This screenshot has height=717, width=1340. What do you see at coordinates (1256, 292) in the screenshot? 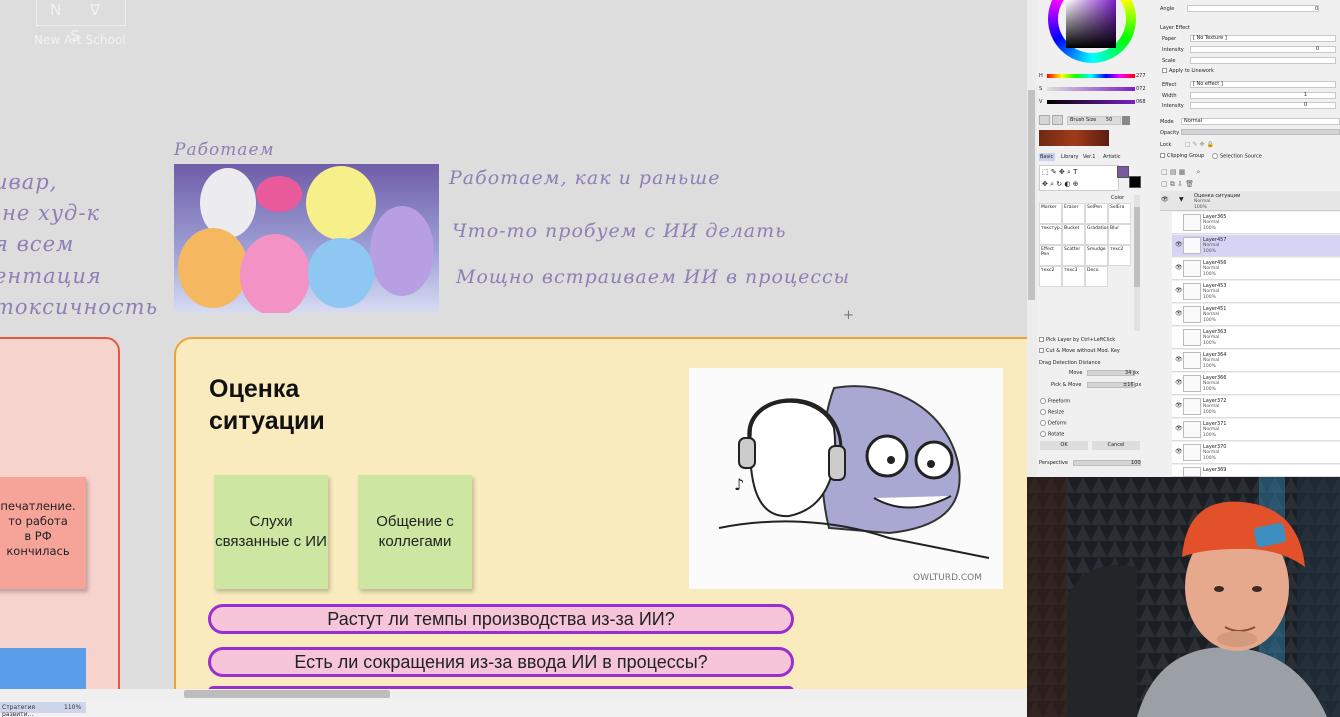
I see `layer-item: 👁 Layer453 Normal 100%` at bounding box center [1256, 292].